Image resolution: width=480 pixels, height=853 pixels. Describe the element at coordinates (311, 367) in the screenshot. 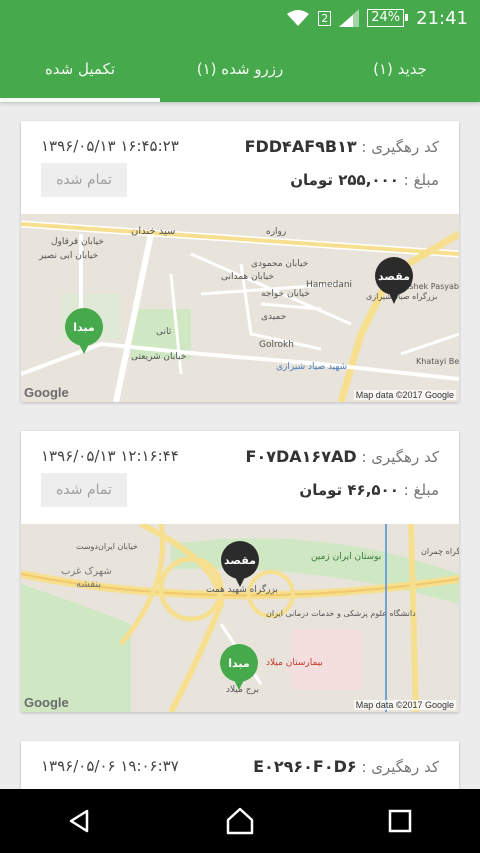

I see `map-street-label: شهید صیاد شیرازی` at that location.